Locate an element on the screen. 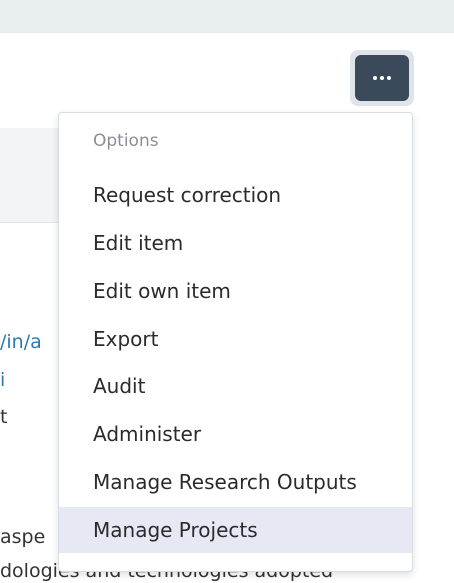  menu-item-administer: Administer is located at coordinates (235, 434).